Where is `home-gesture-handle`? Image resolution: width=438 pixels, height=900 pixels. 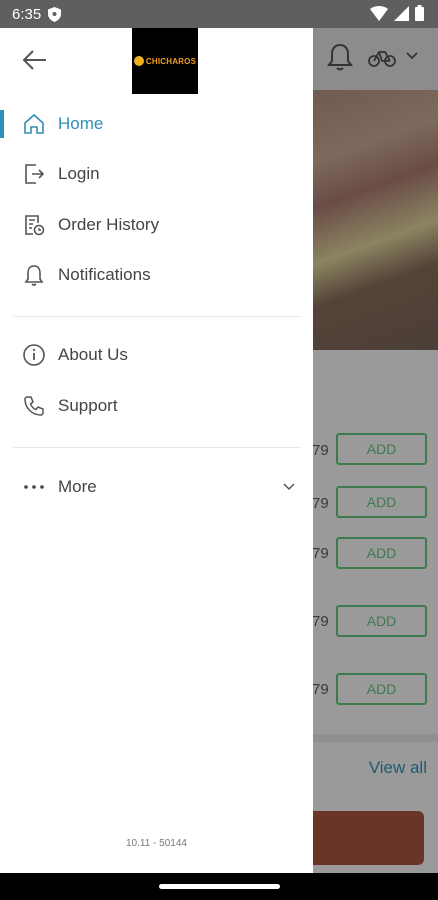 home-gesture-handle is located at coordinates (219, 886).